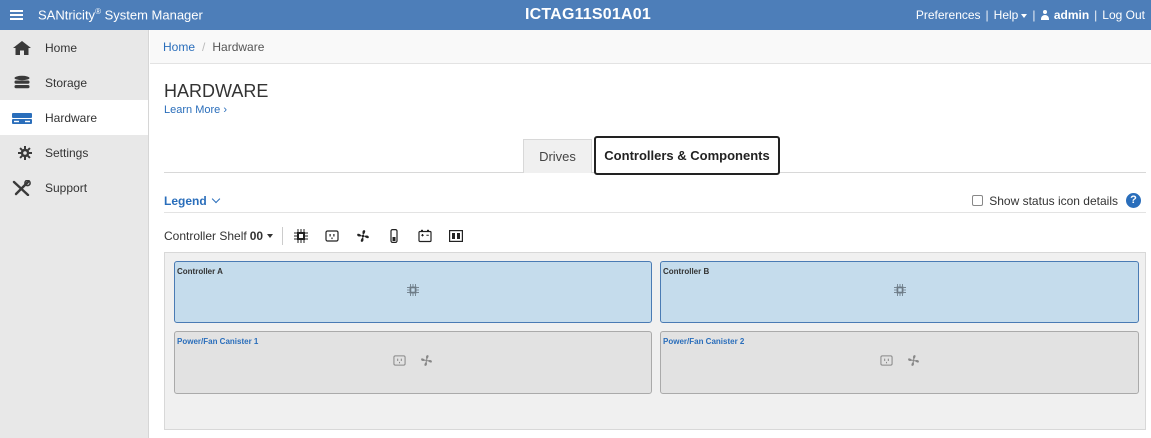 Image resolution: width=1151 pixels, height=438 pixels. I want to click on component-label: Controller B, so click(686, 271).